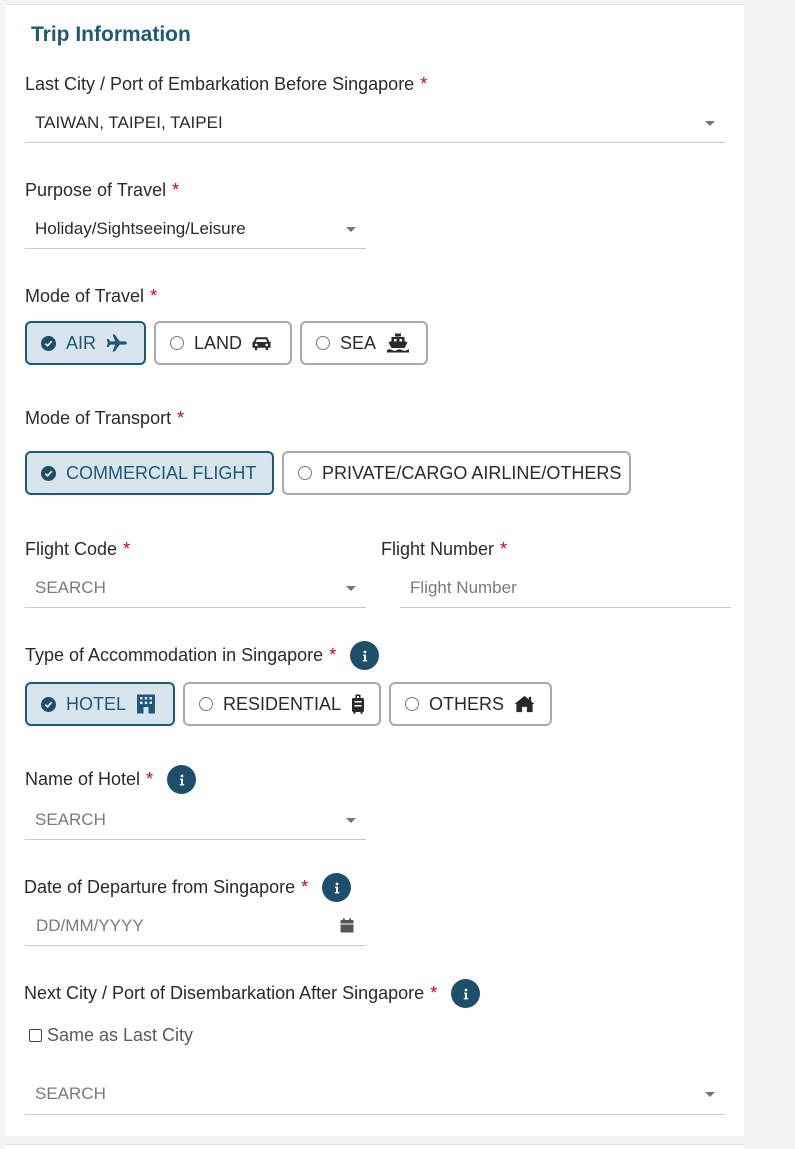 The image size is (795, 1149). I want to click on purpose-label: Purpose of Travel *, so click(102, 190).